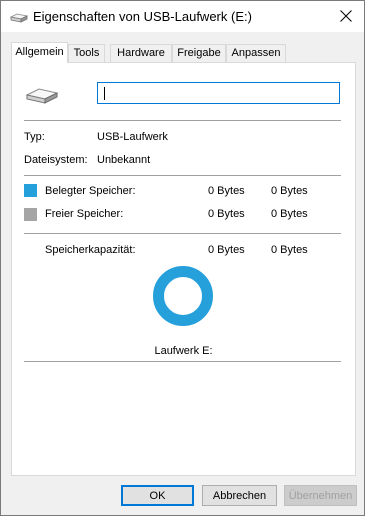 Image resolution: width=365 pixels, height=516 pixels. Describe the element at coordinates (183, 351) in the screenshot. I see `drive-letter-label: Laufwerk E:` at that location.